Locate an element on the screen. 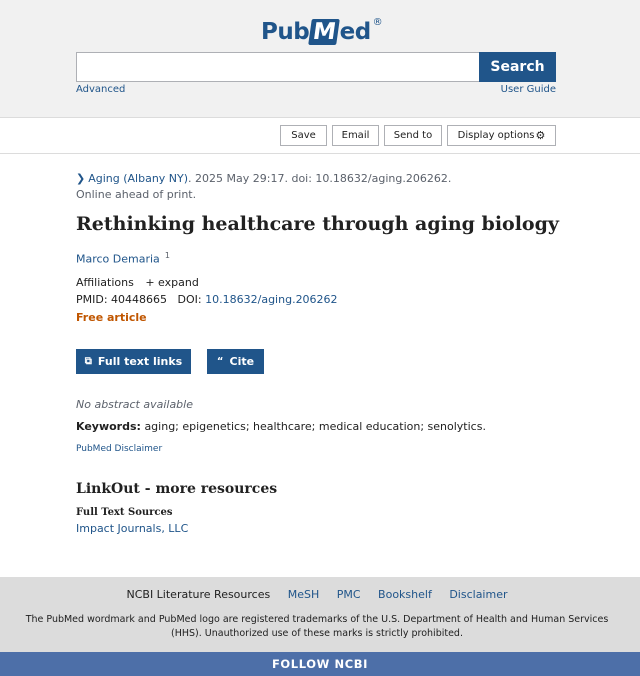  footer-link-bookshelf: Bookshelf is located at coordinates (405, 594).